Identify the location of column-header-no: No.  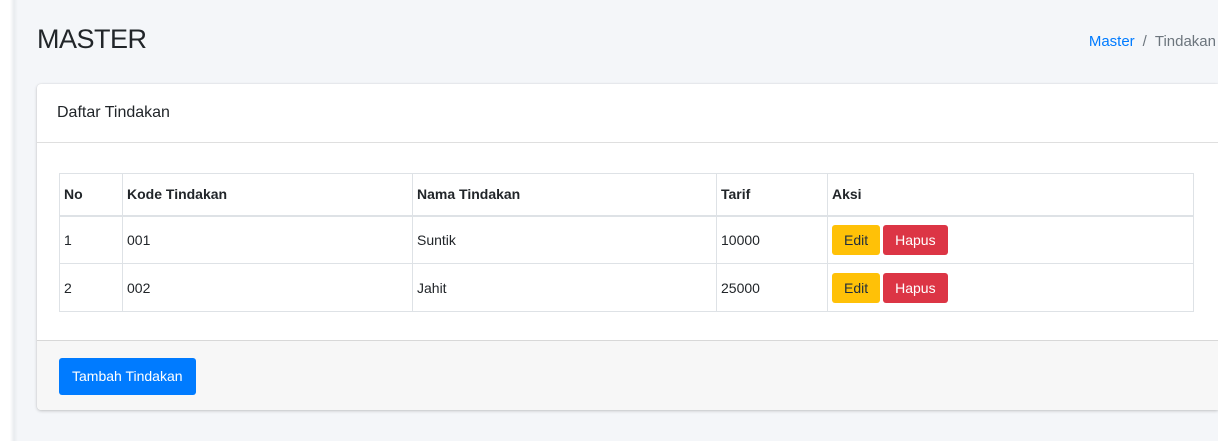
(91, 195).